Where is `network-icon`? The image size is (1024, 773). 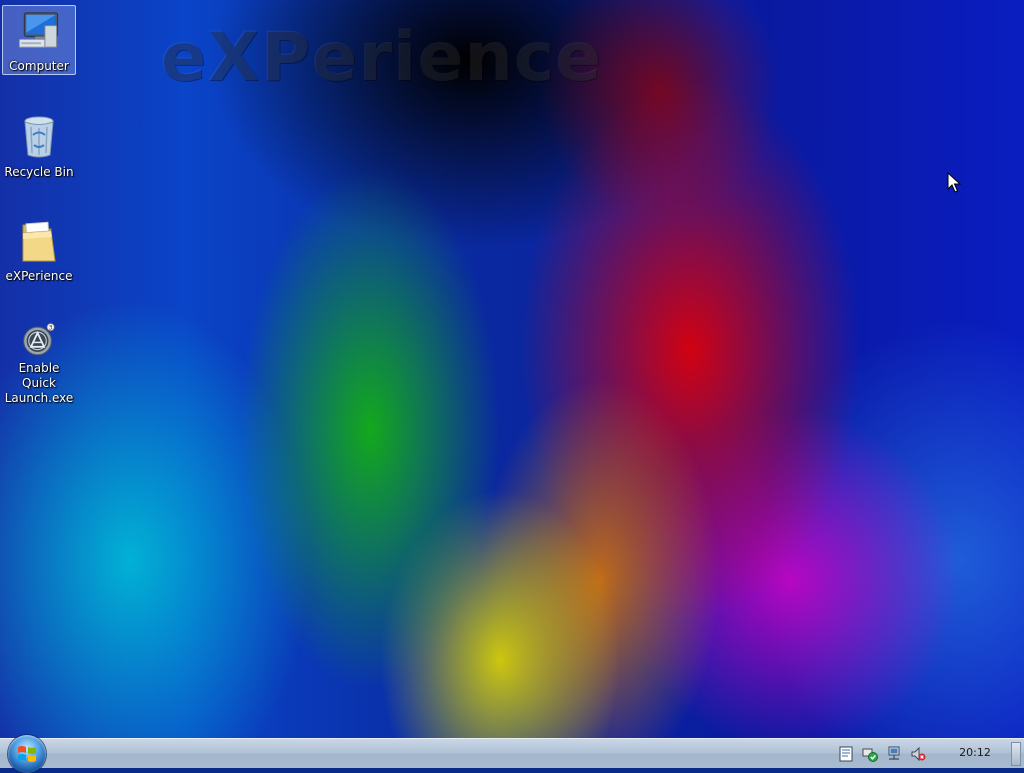 network-icon is located at coordinates (894, 754).